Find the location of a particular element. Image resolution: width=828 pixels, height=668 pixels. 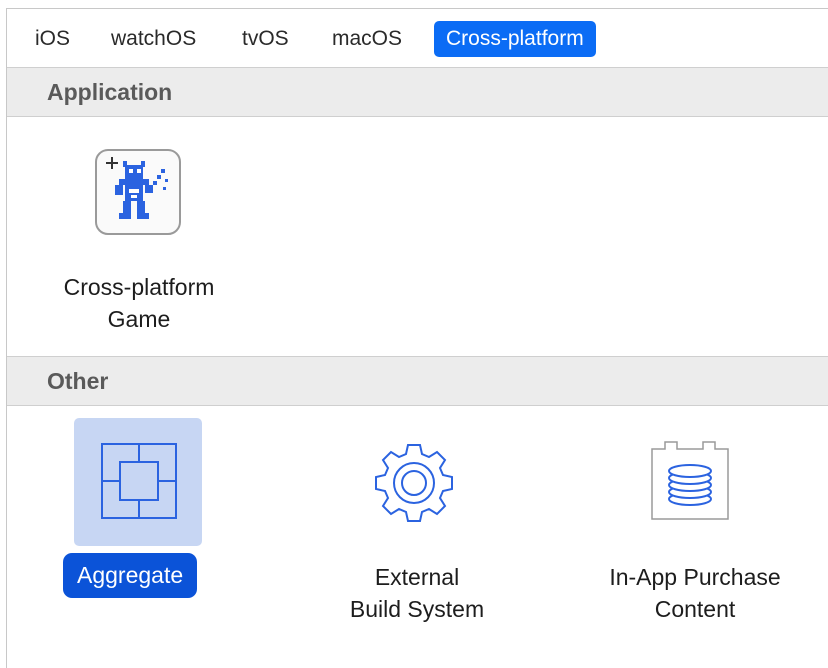

tab-ios: iOS is located at coordinates (52, 39).